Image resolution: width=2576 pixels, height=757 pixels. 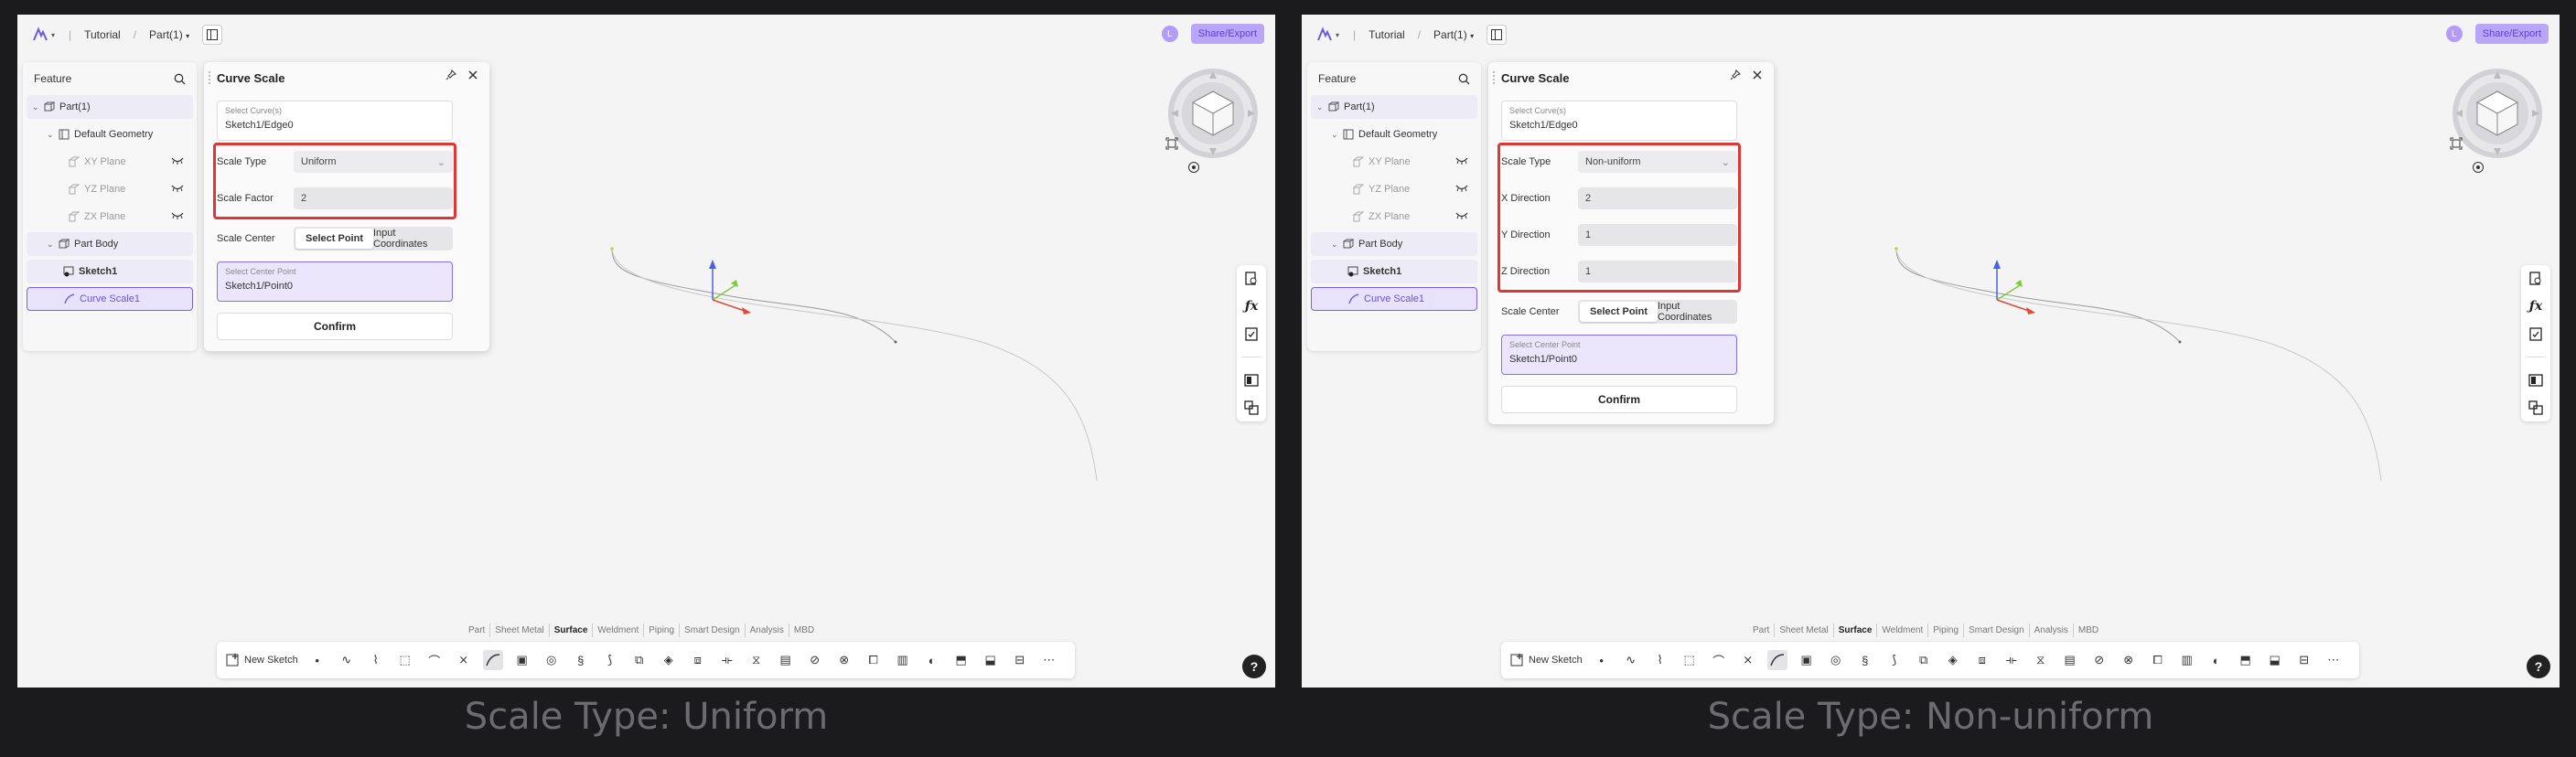 What do you see at coordinates (110, 189) in the screenshot?
I see `tree-item-yz-plane: YZ Plane` at bounding box center [110, 189].